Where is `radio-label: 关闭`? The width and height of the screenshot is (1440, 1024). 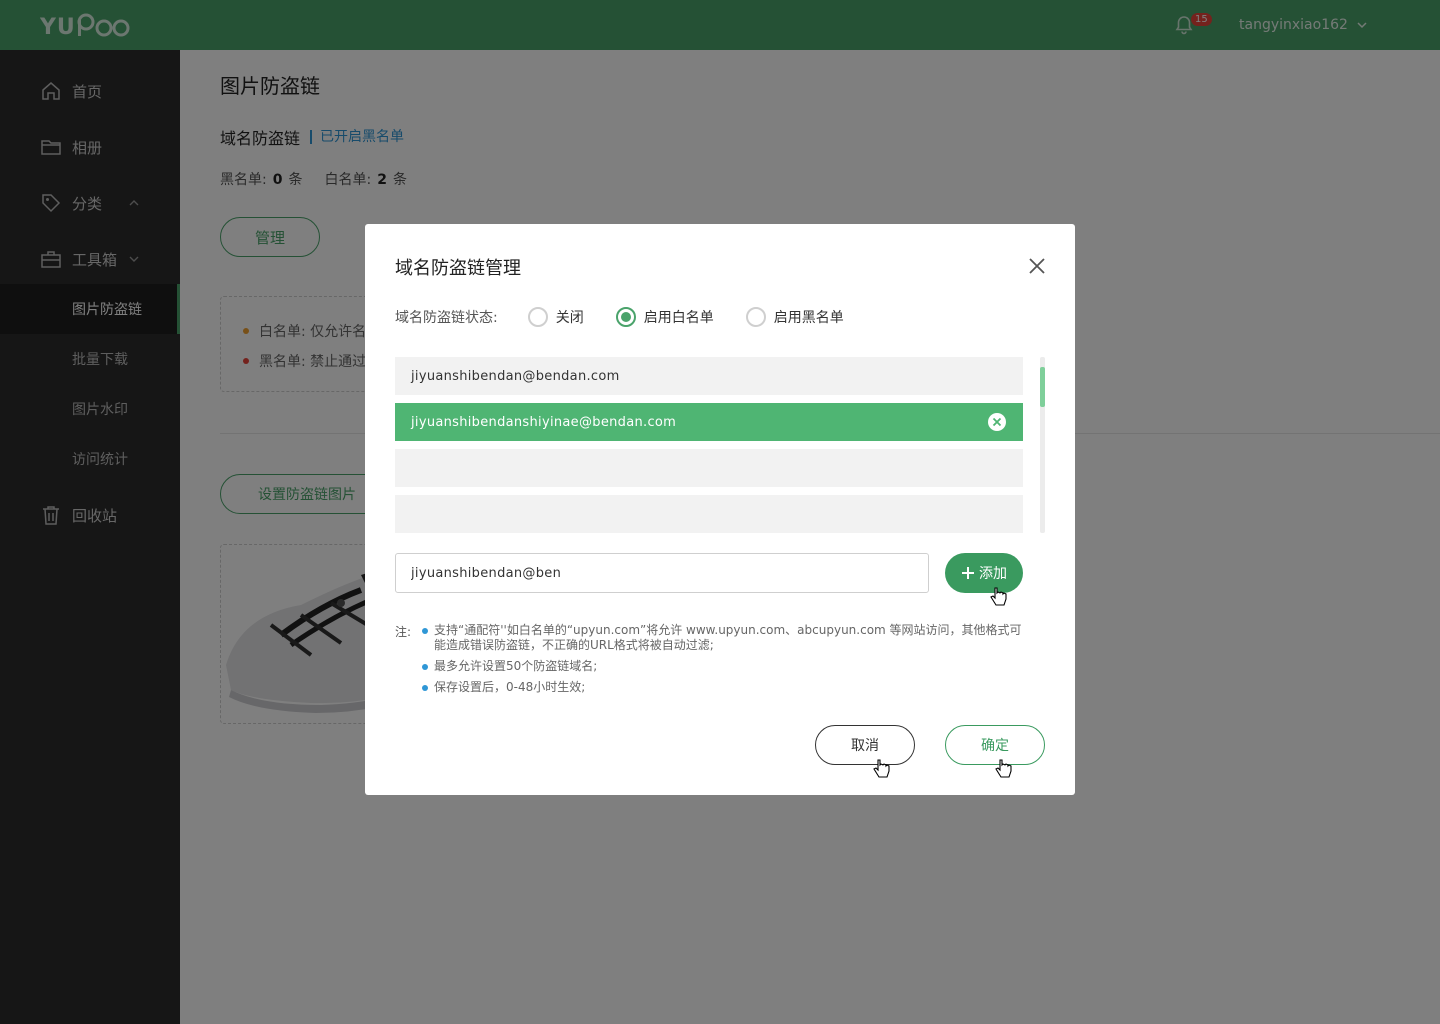
radio-label: 关闭 is located at coordinates (569, 318).